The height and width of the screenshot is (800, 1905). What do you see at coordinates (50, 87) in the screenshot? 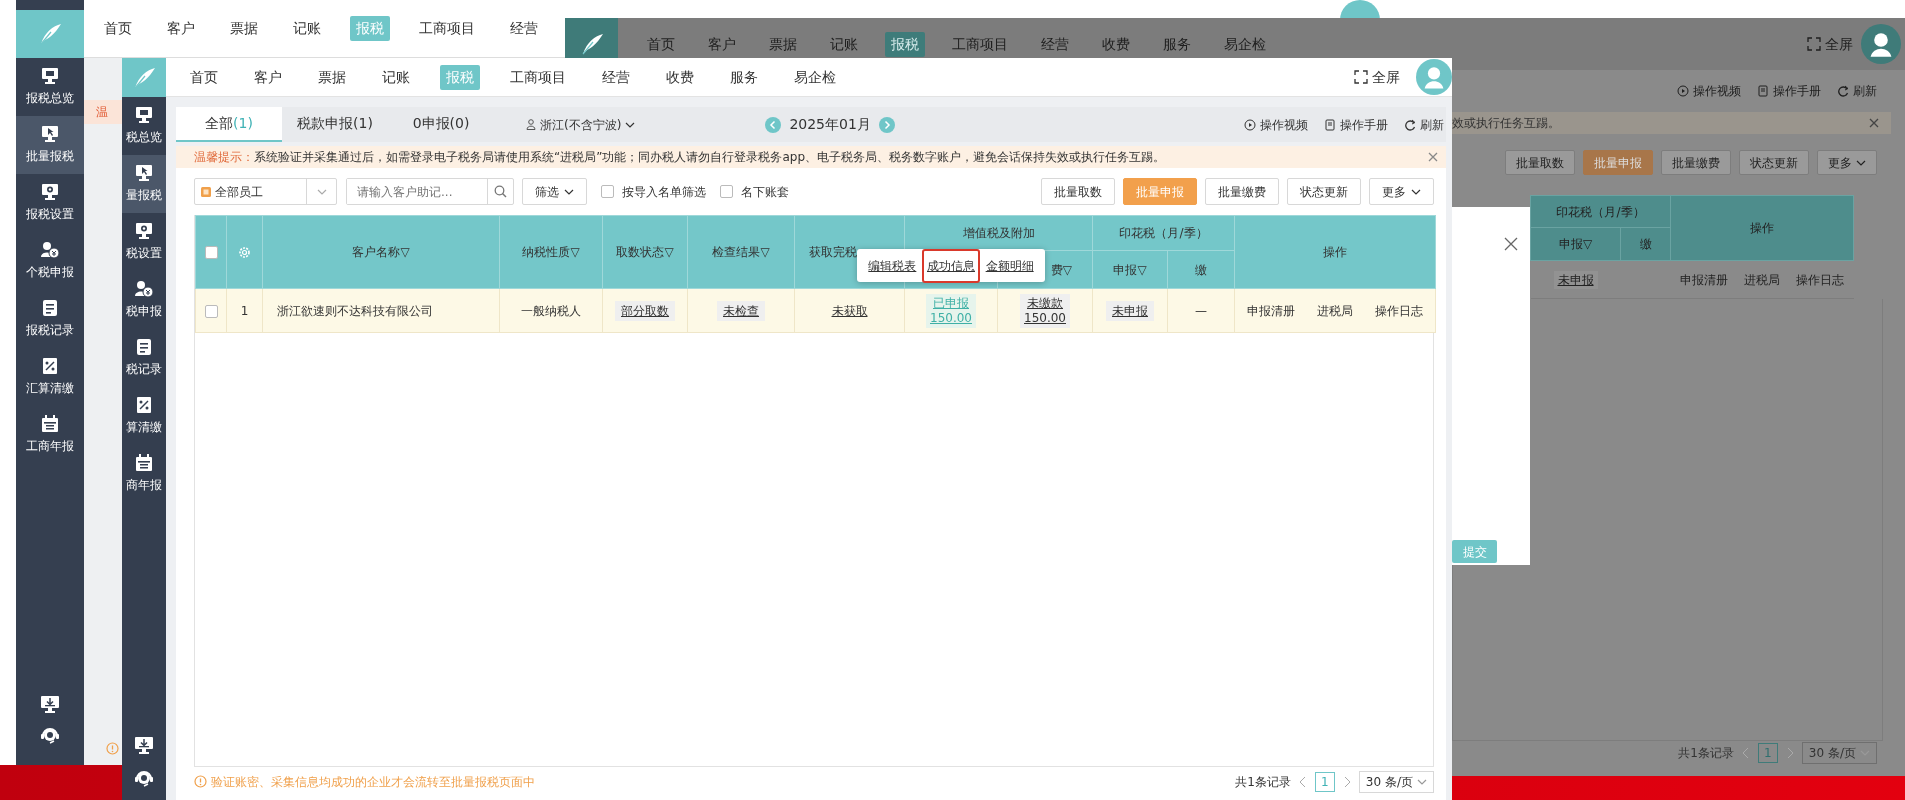
I see `sidebar-item: 报税总览` at bounding box center [50, 87].